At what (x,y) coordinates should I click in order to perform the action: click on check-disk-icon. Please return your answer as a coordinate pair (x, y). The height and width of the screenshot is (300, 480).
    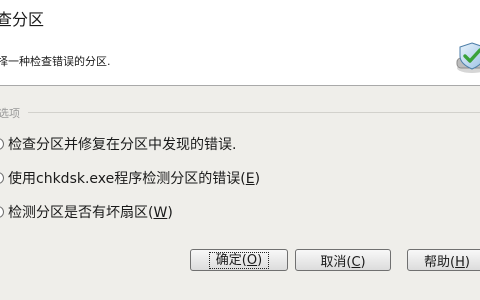
    Looking at the image, I should click on (468, 57).